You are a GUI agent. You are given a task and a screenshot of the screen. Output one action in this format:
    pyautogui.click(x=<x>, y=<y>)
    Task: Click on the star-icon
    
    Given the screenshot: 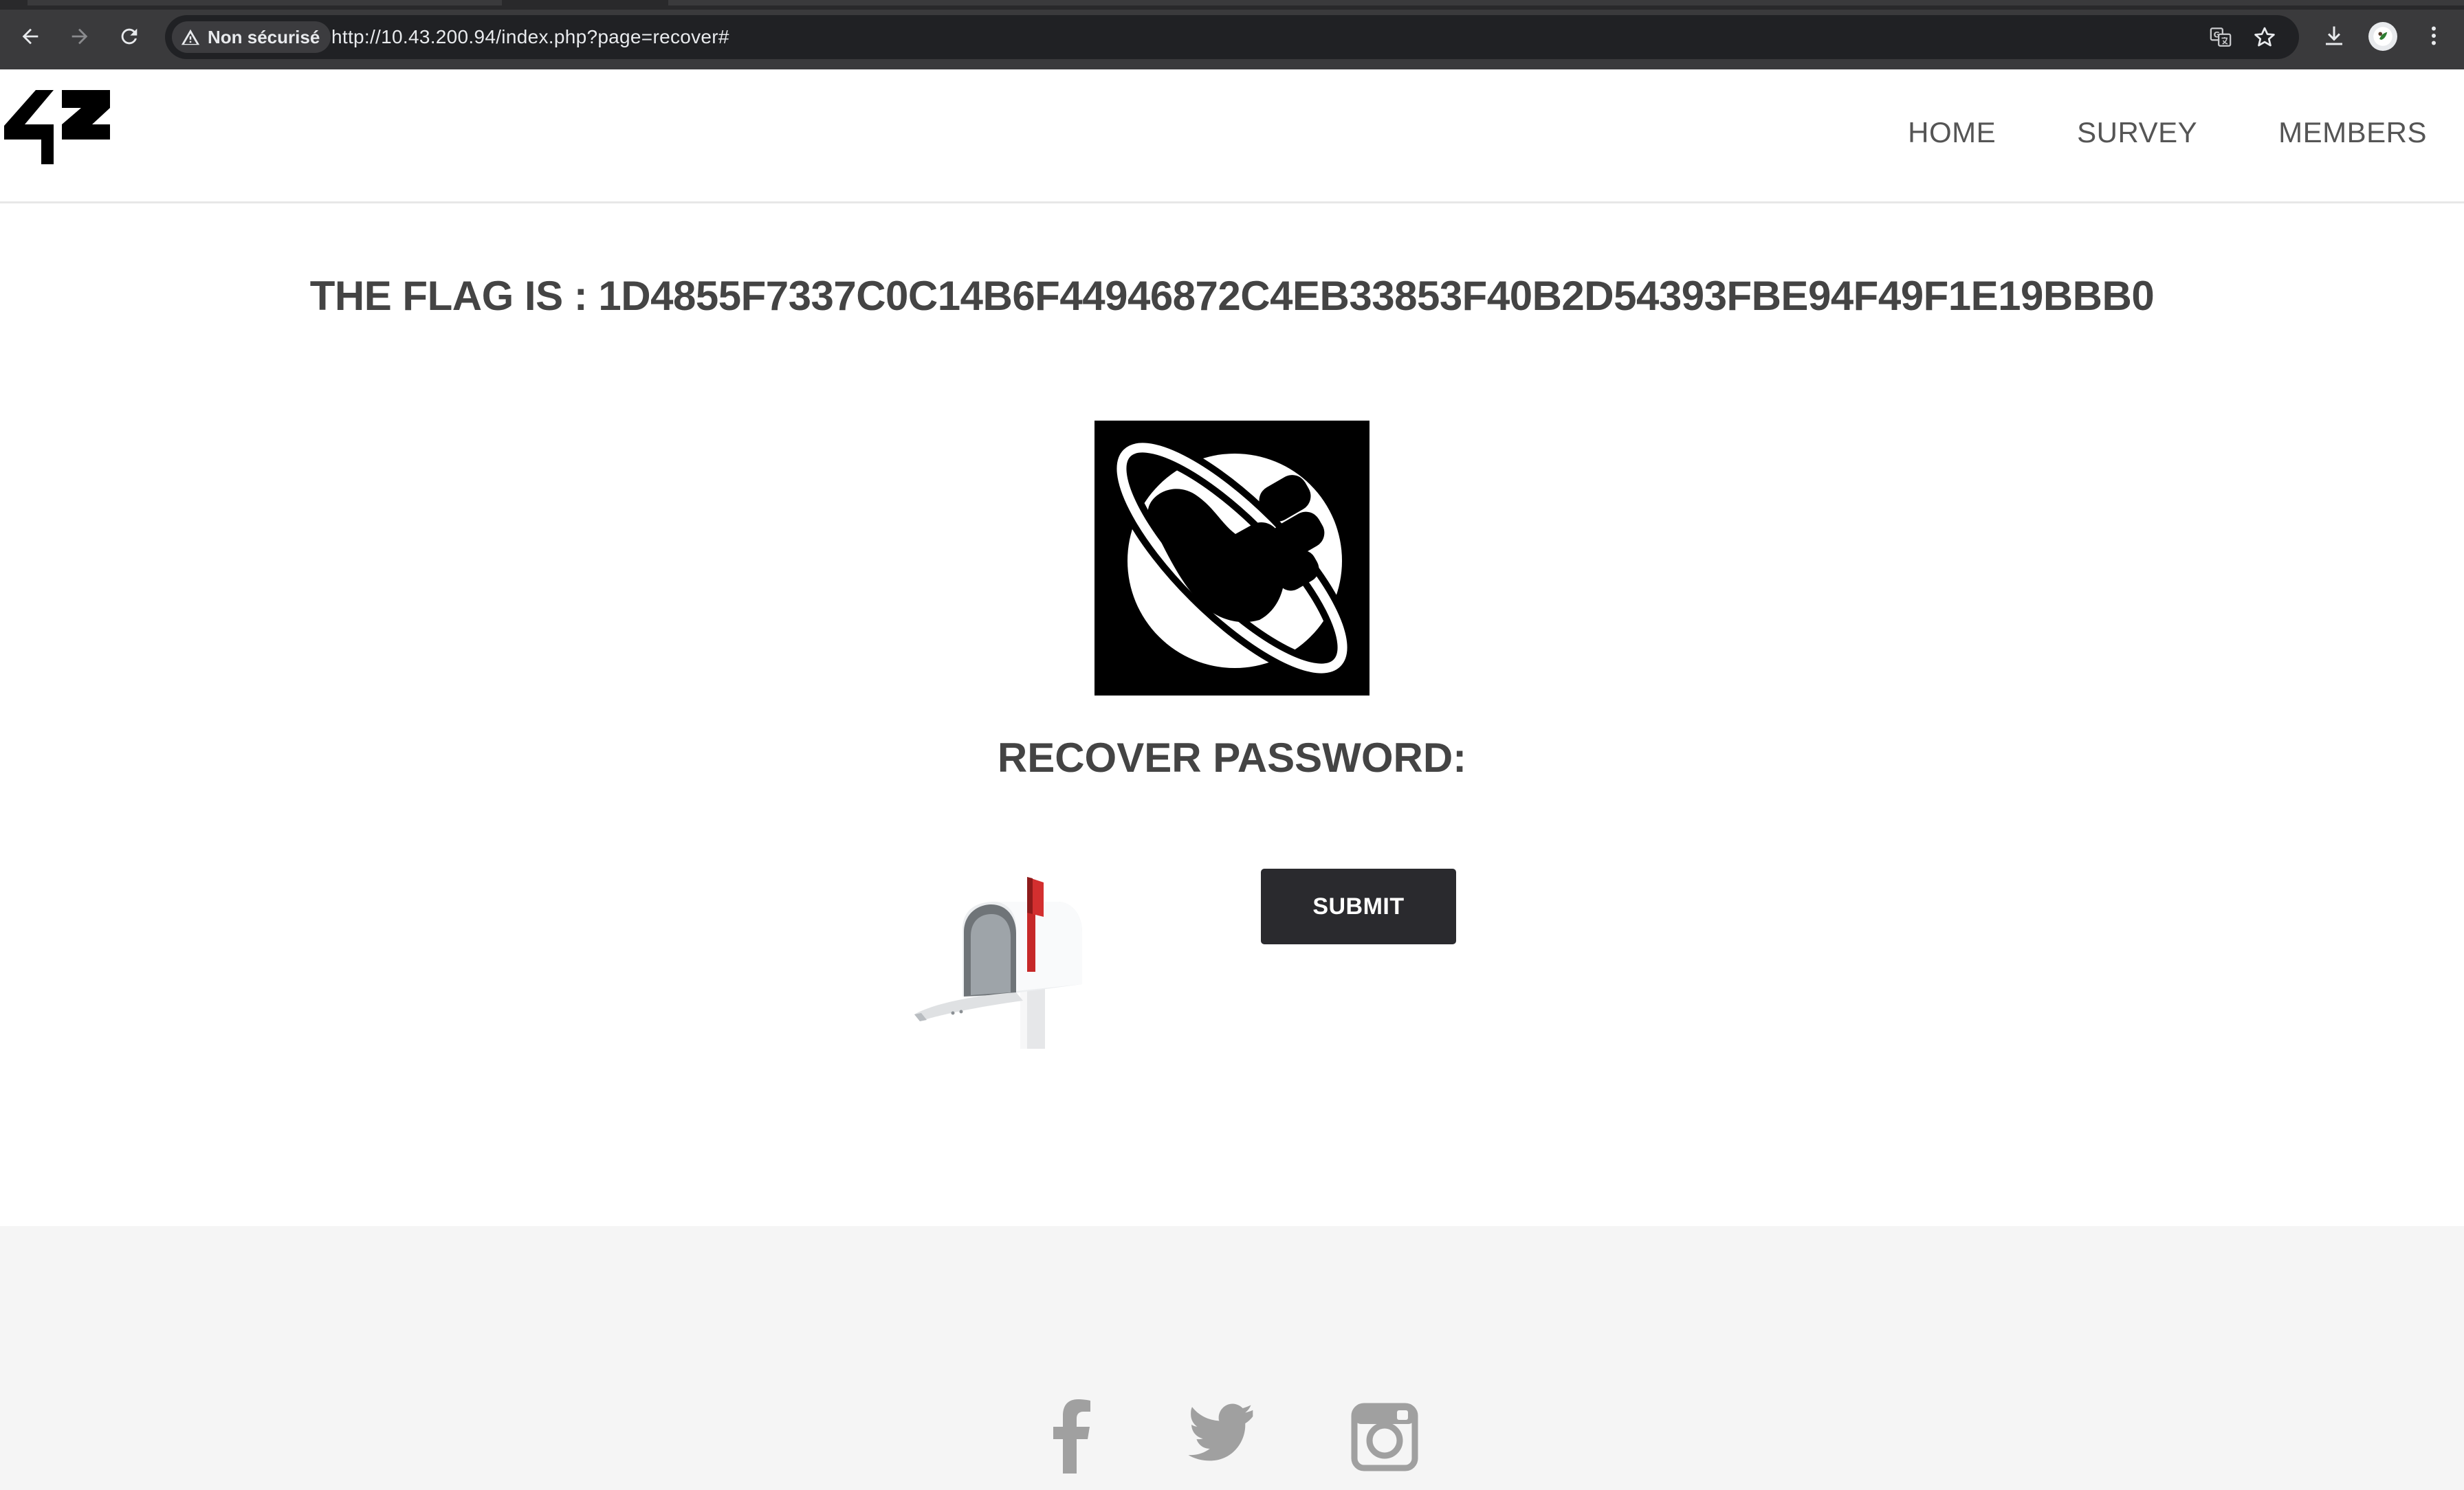 What is the action you would take?
    pyautogui.click(x=2264, y=37)
    